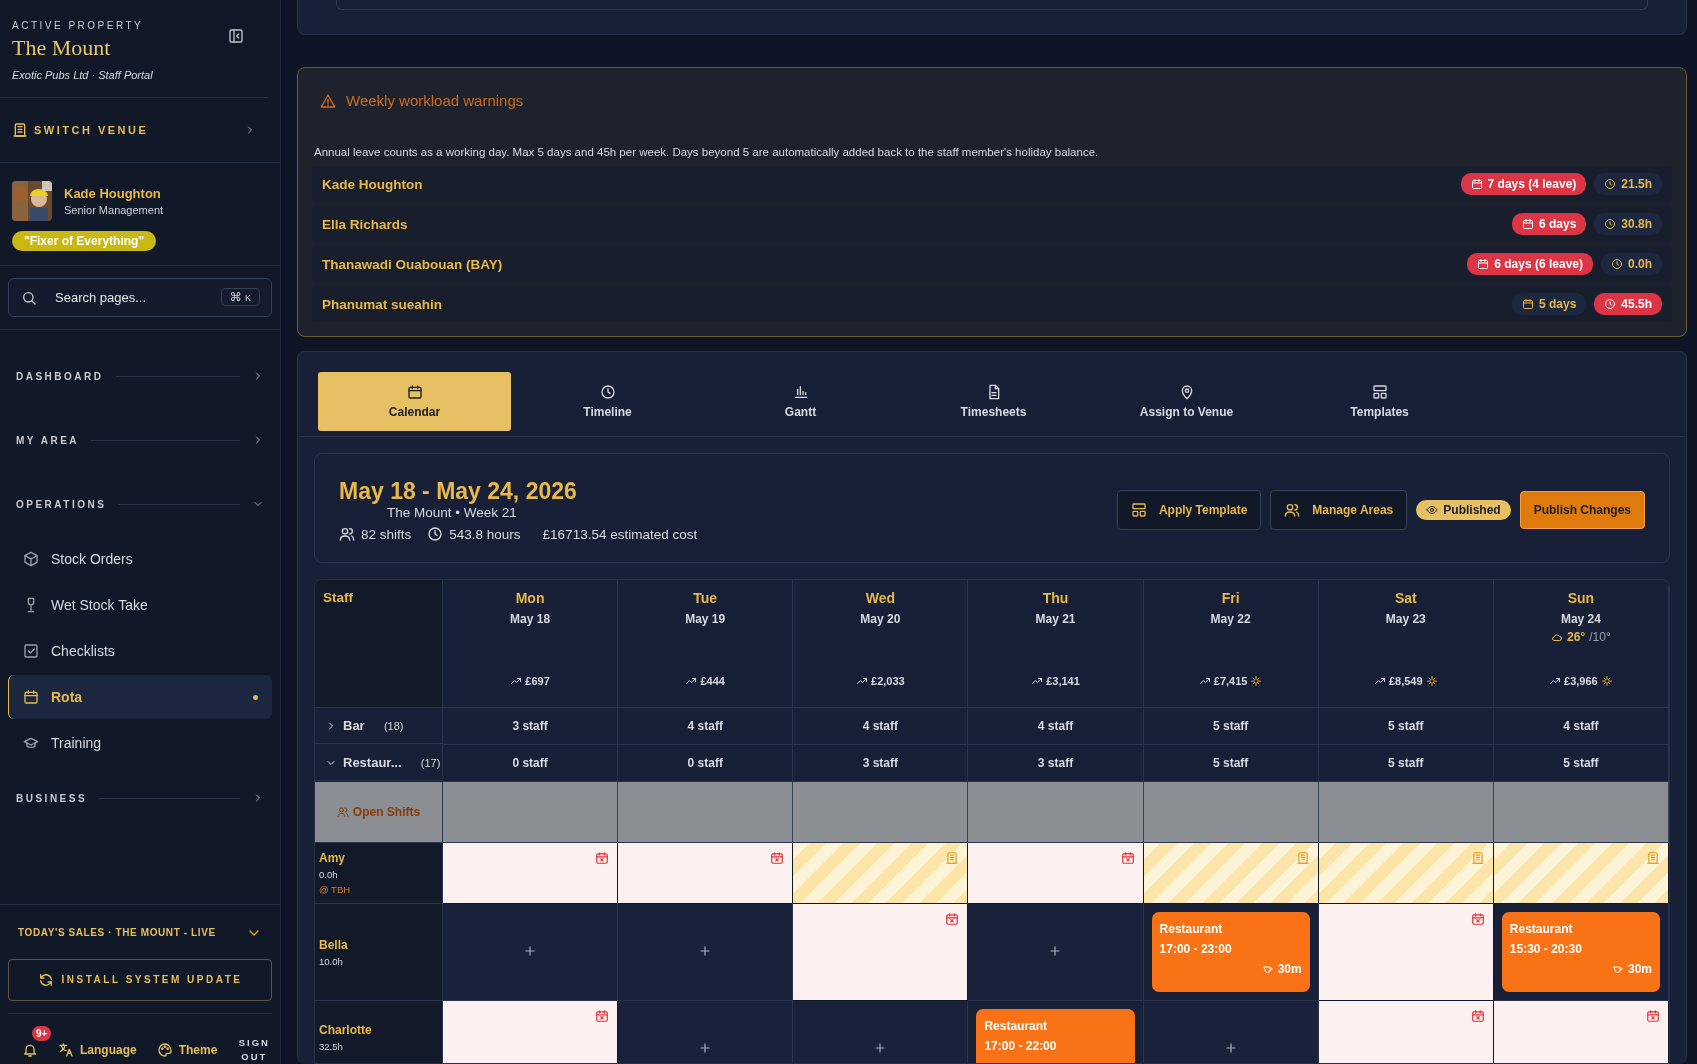  What do you see at coordinates (607, 401) in the screenshot?
I see `tab: Timeline` at bounding box center [607, 401].